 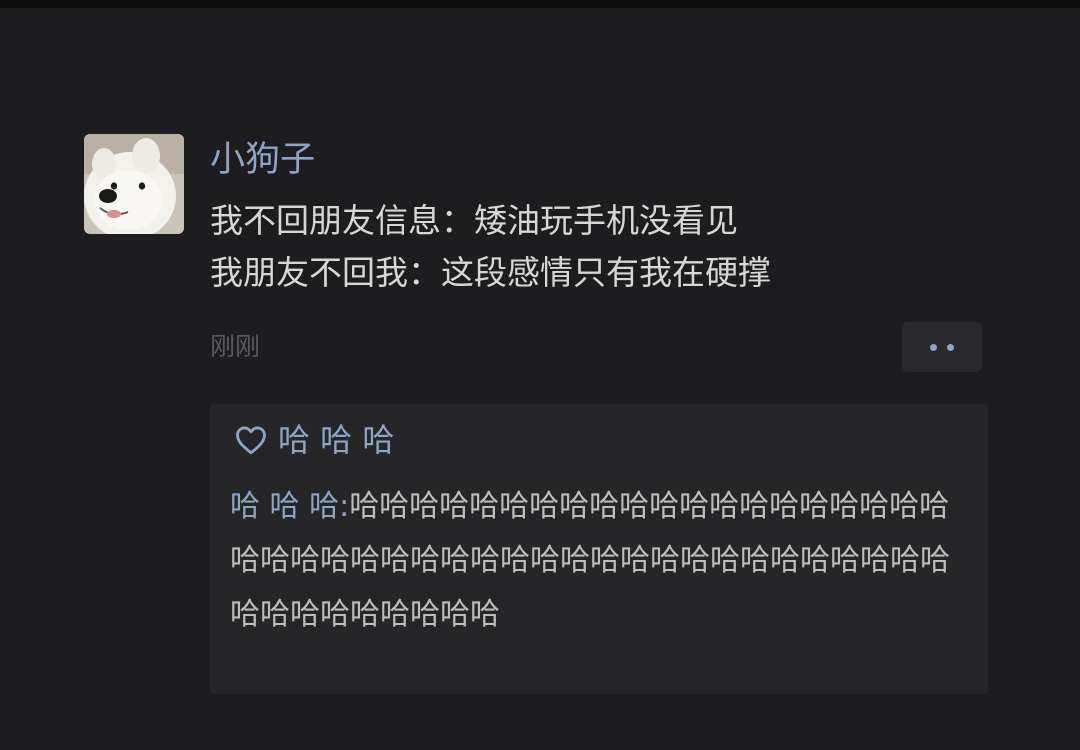 I want to click on post-text: 我不回朋友信息：矮油玩手机没看见 我朋友不回我：这段感情只有我在硬撑, so click(x=590, y=247).